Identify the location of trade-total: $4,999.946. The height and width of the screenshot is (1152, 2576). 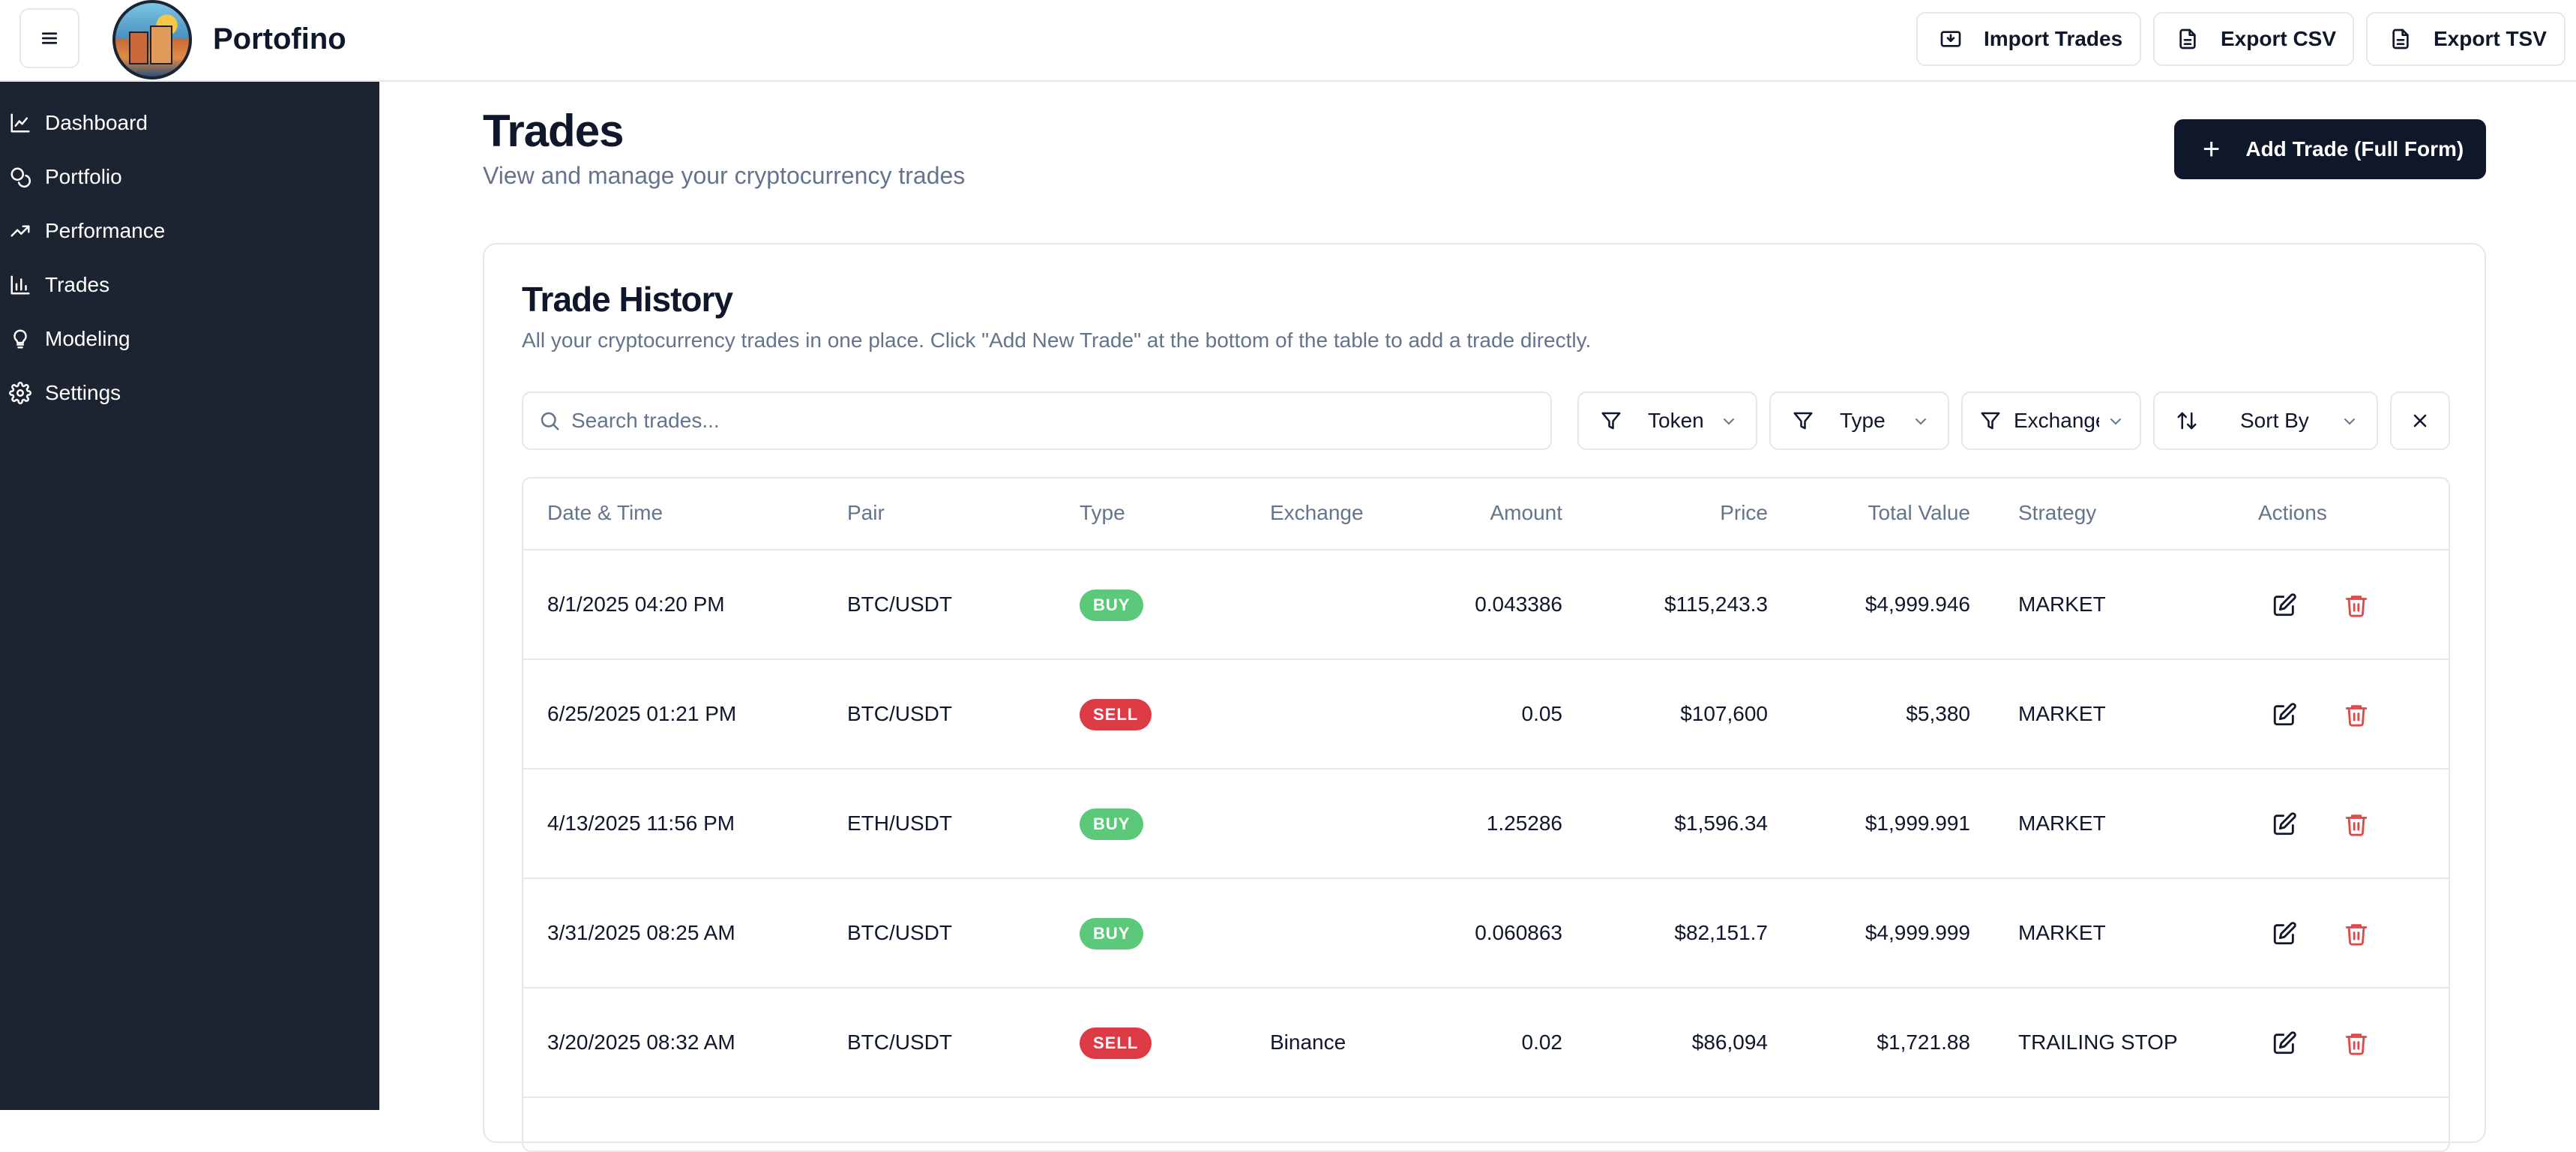
(1918, 604).